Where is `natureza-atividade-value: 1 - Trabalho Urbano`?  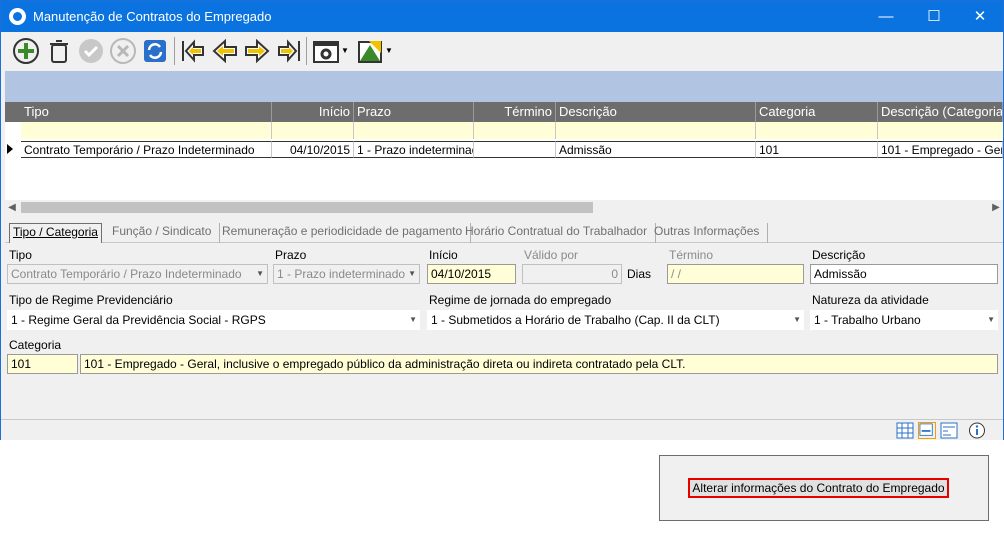 natureza-atividade-value: 1 - Trabalho Urbano is located at coordinates (867, 320).